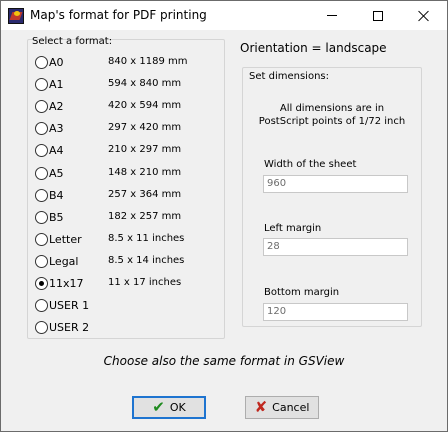 The width and height of the screenshot is (448, 432). I want to click on format-dimensions: 148 x 210 mm, so click(145, 172).